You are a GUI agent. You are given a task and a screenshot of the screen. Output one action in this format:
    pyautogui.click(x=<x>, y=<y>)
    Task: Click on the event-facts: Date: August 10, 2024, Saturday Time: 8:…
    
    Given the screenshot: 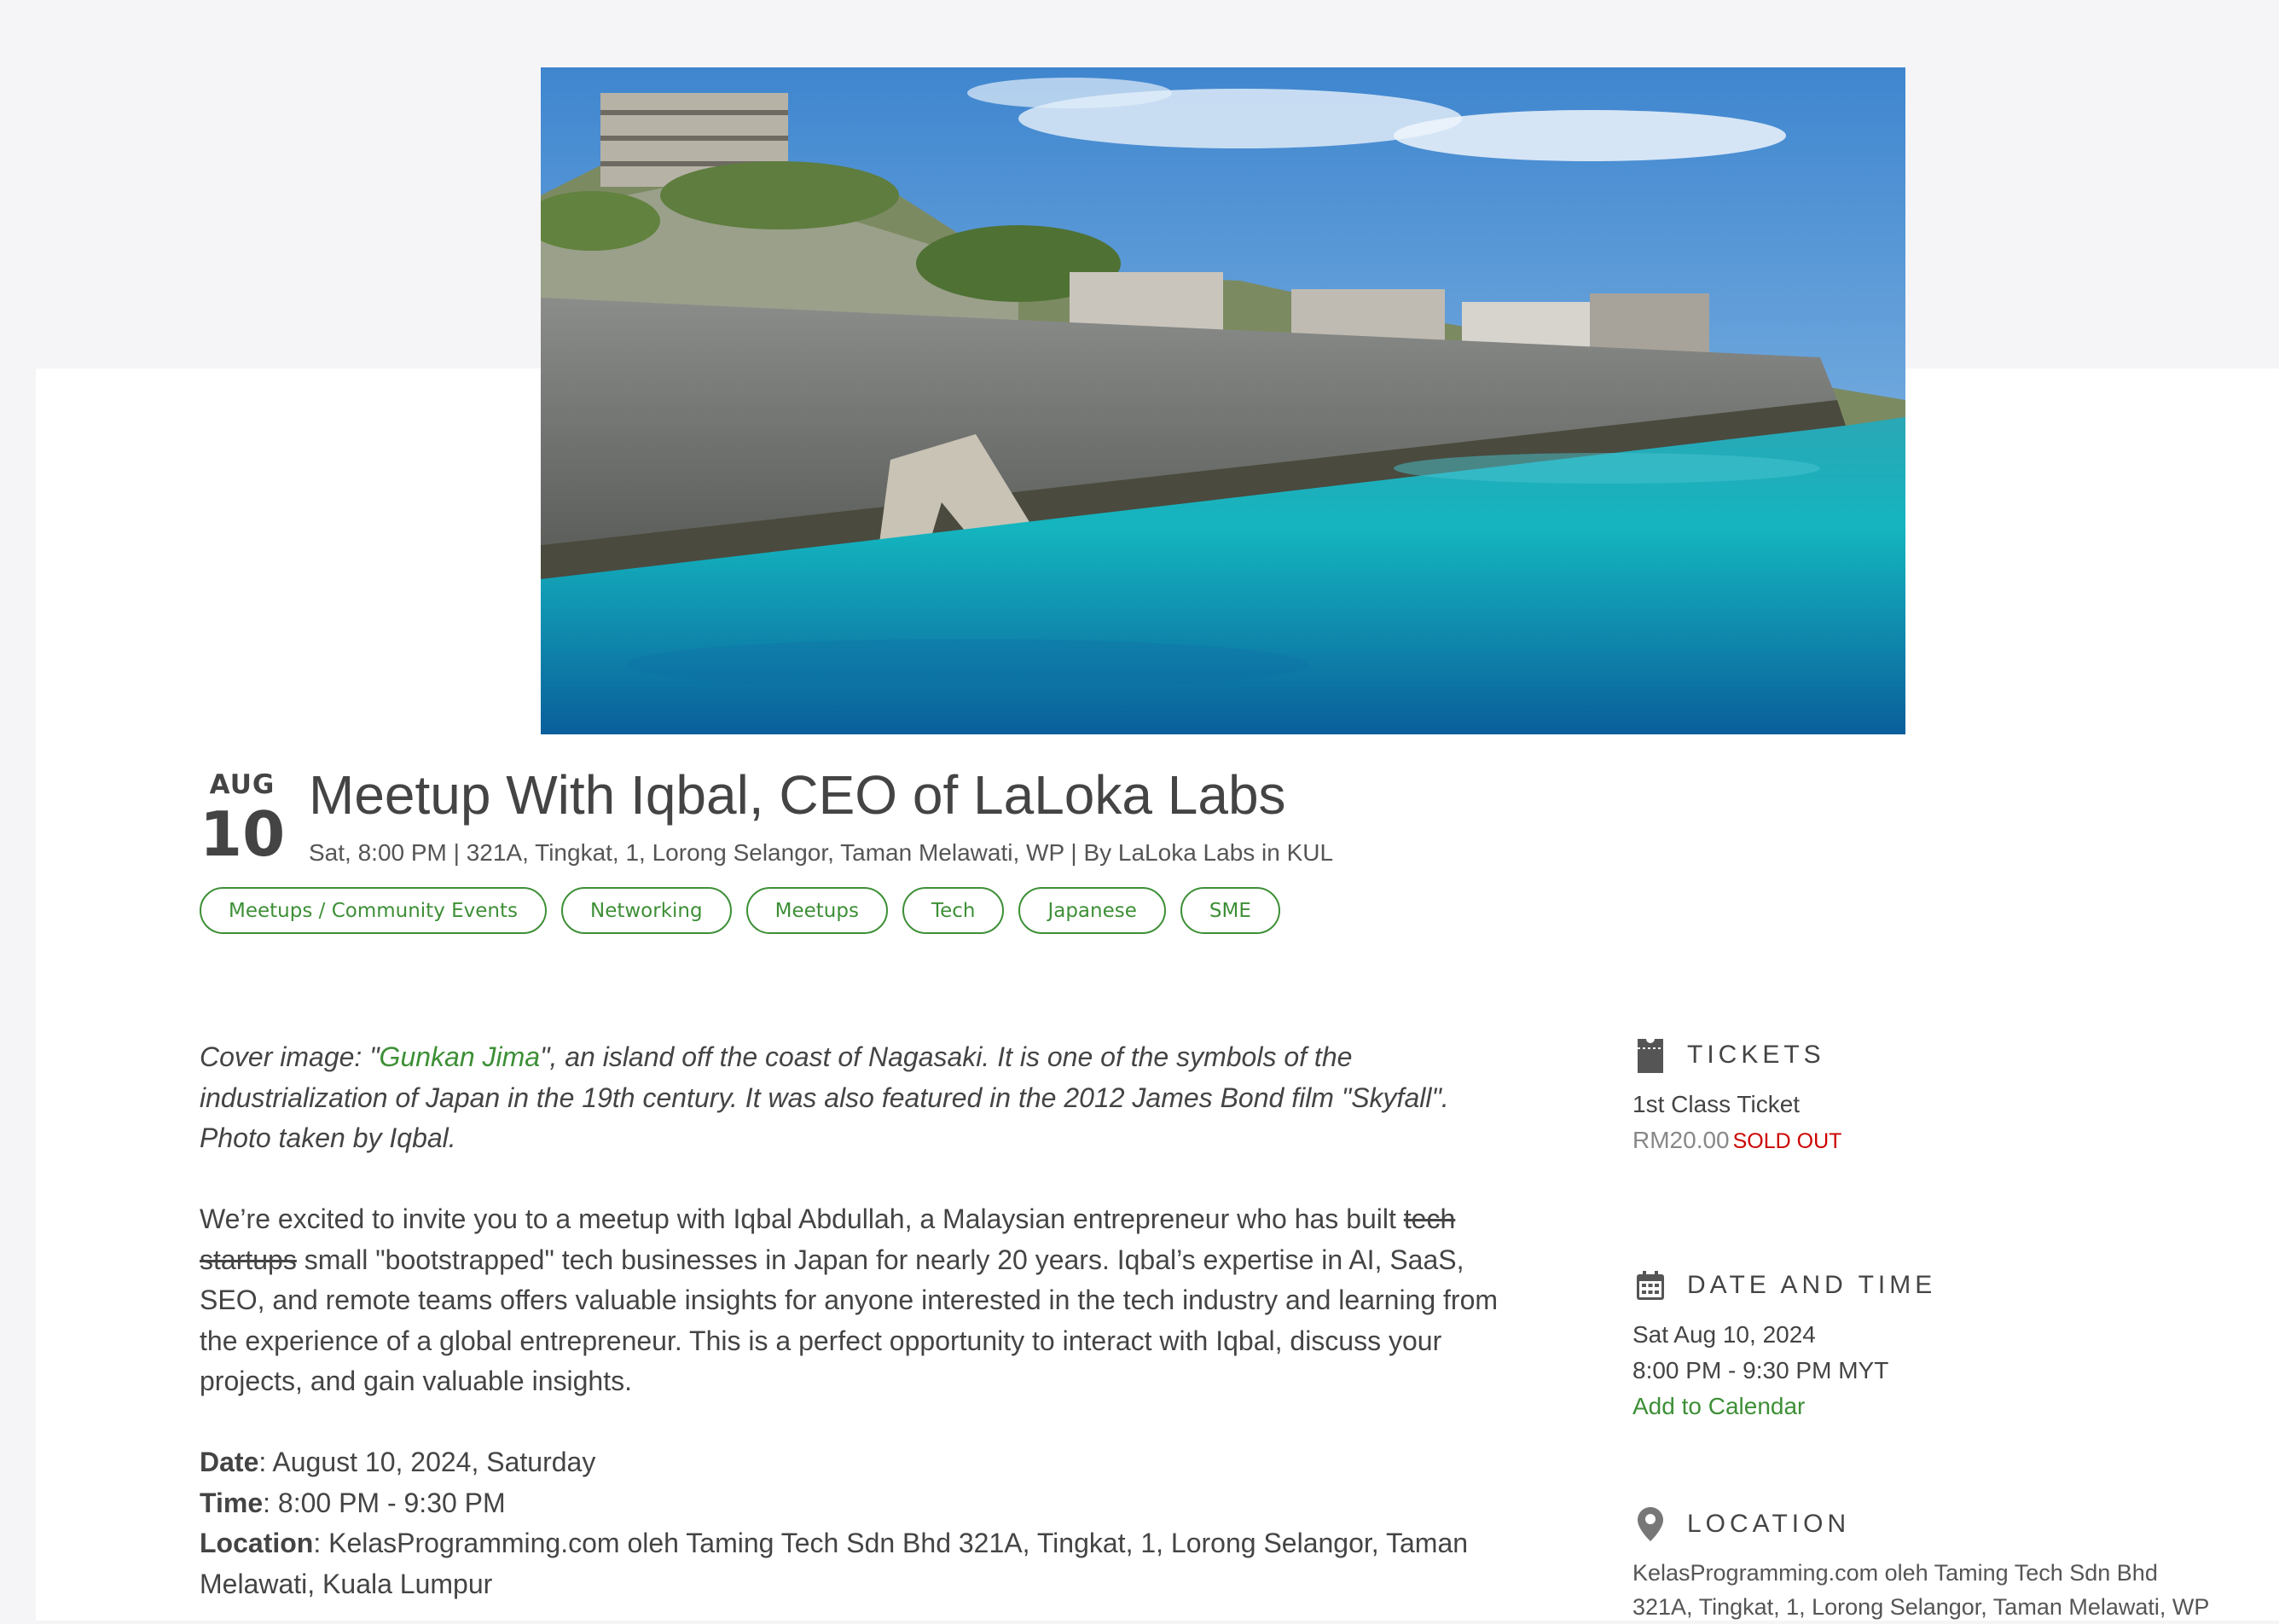 What is the action you would take?
    pyautogui.click(x=853, y=1523)
    